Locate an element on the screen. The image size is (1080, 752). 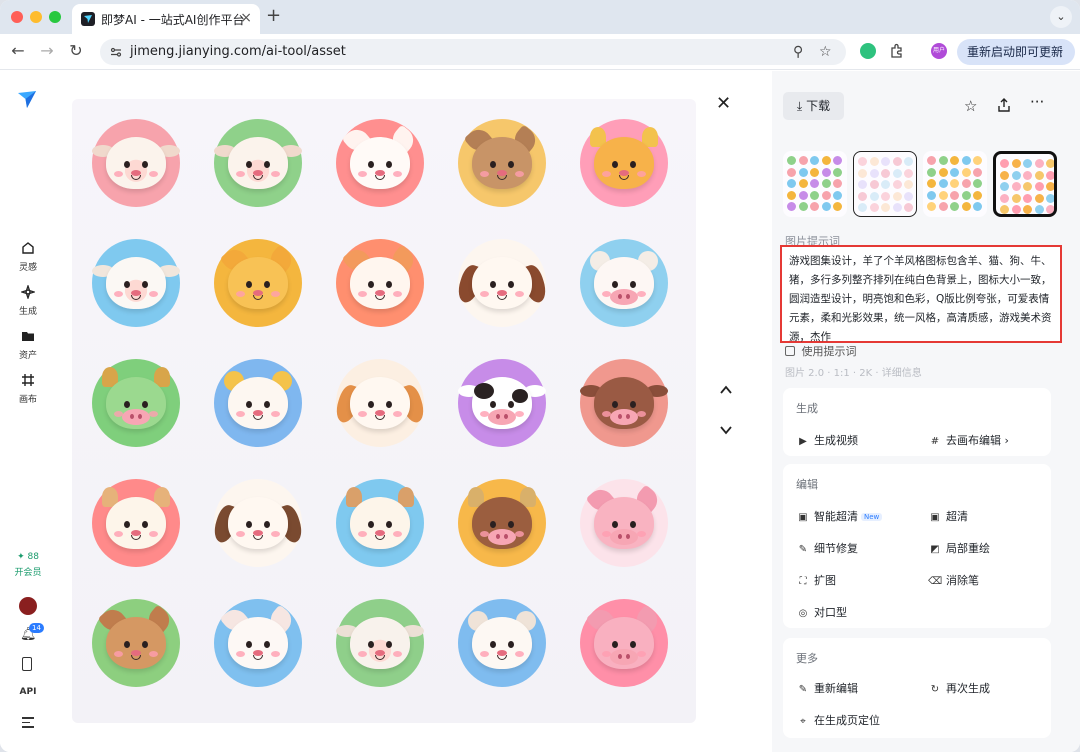
profile-avatar: 用户 is located at coordinates (939, 51).